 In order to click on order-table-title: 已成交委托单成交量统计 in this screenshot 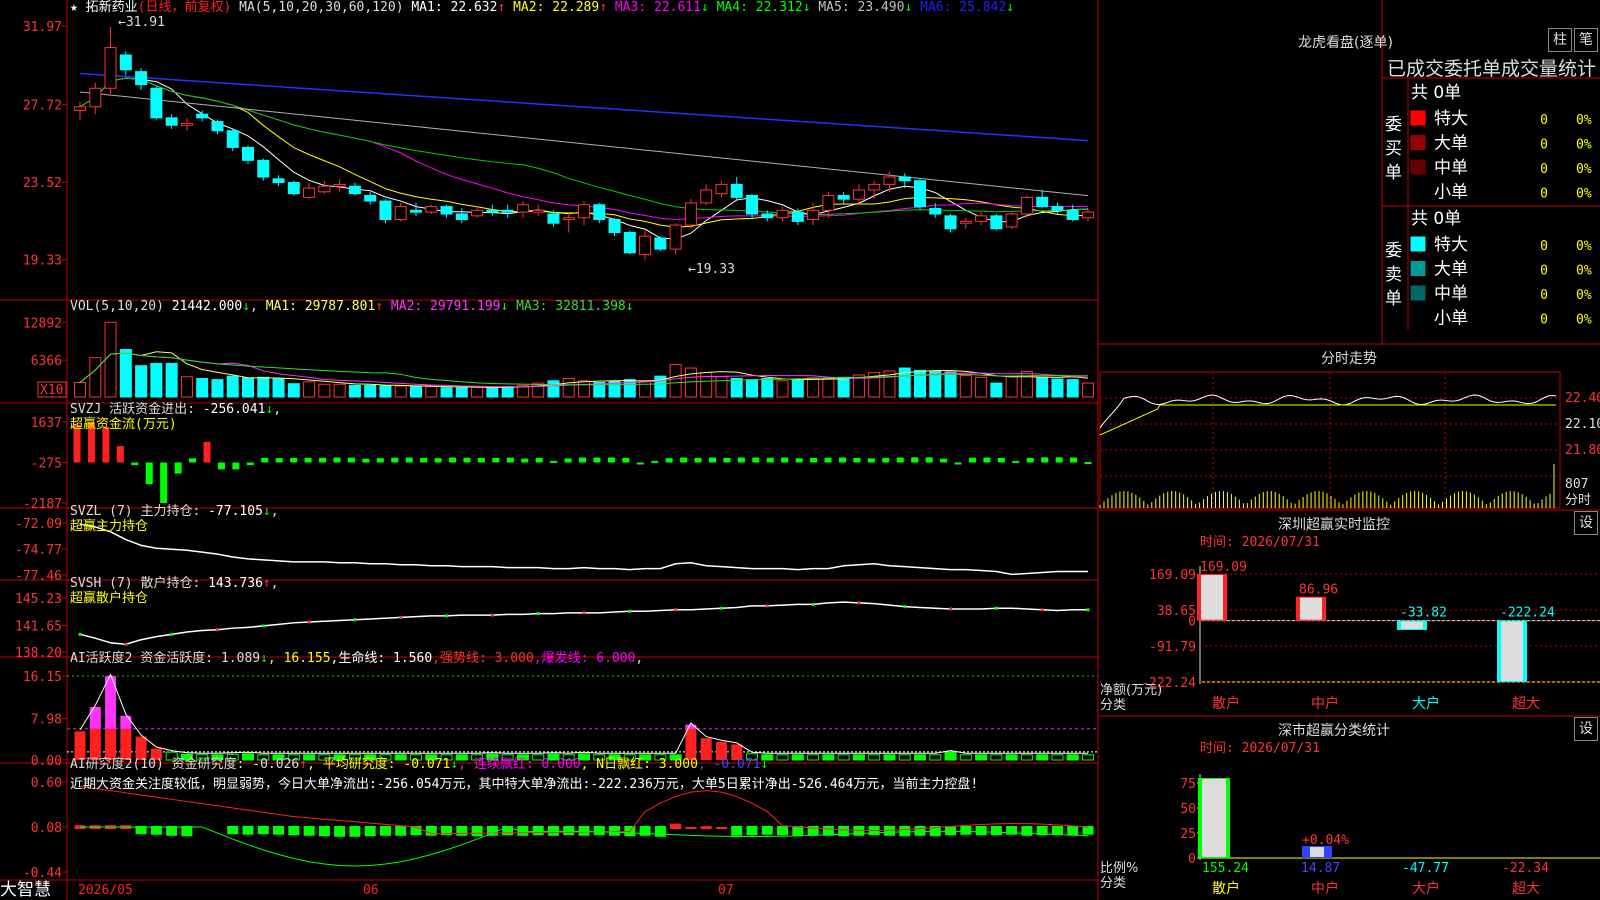, I will do `click(1492, 69)`.